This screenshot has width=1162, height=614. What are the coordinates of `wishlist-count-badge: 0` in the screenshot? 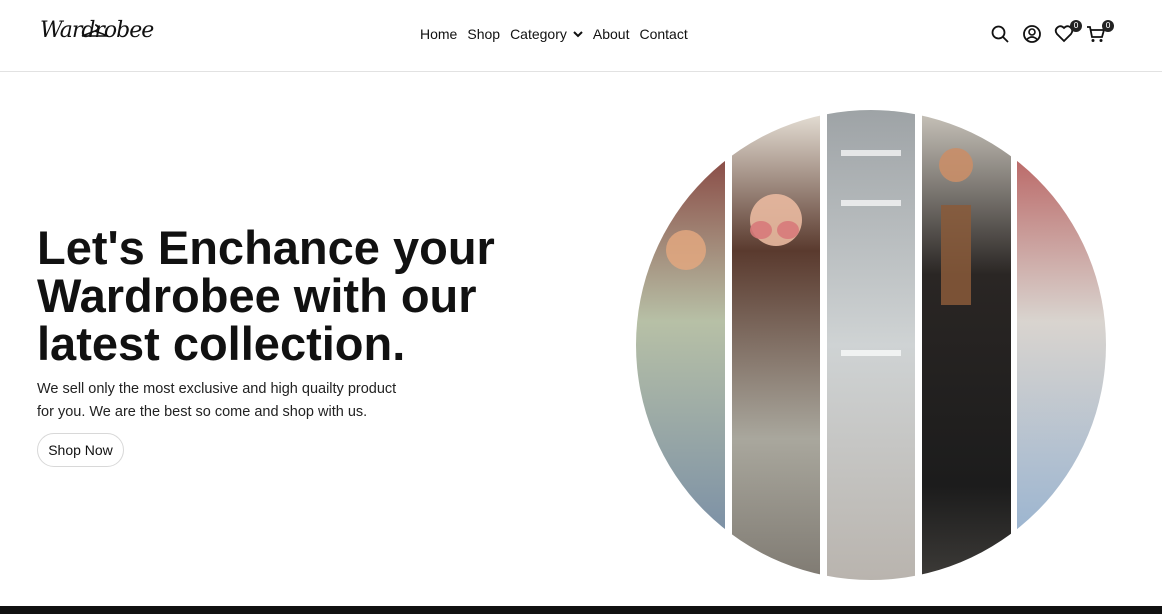 It's located at (1076, 26).